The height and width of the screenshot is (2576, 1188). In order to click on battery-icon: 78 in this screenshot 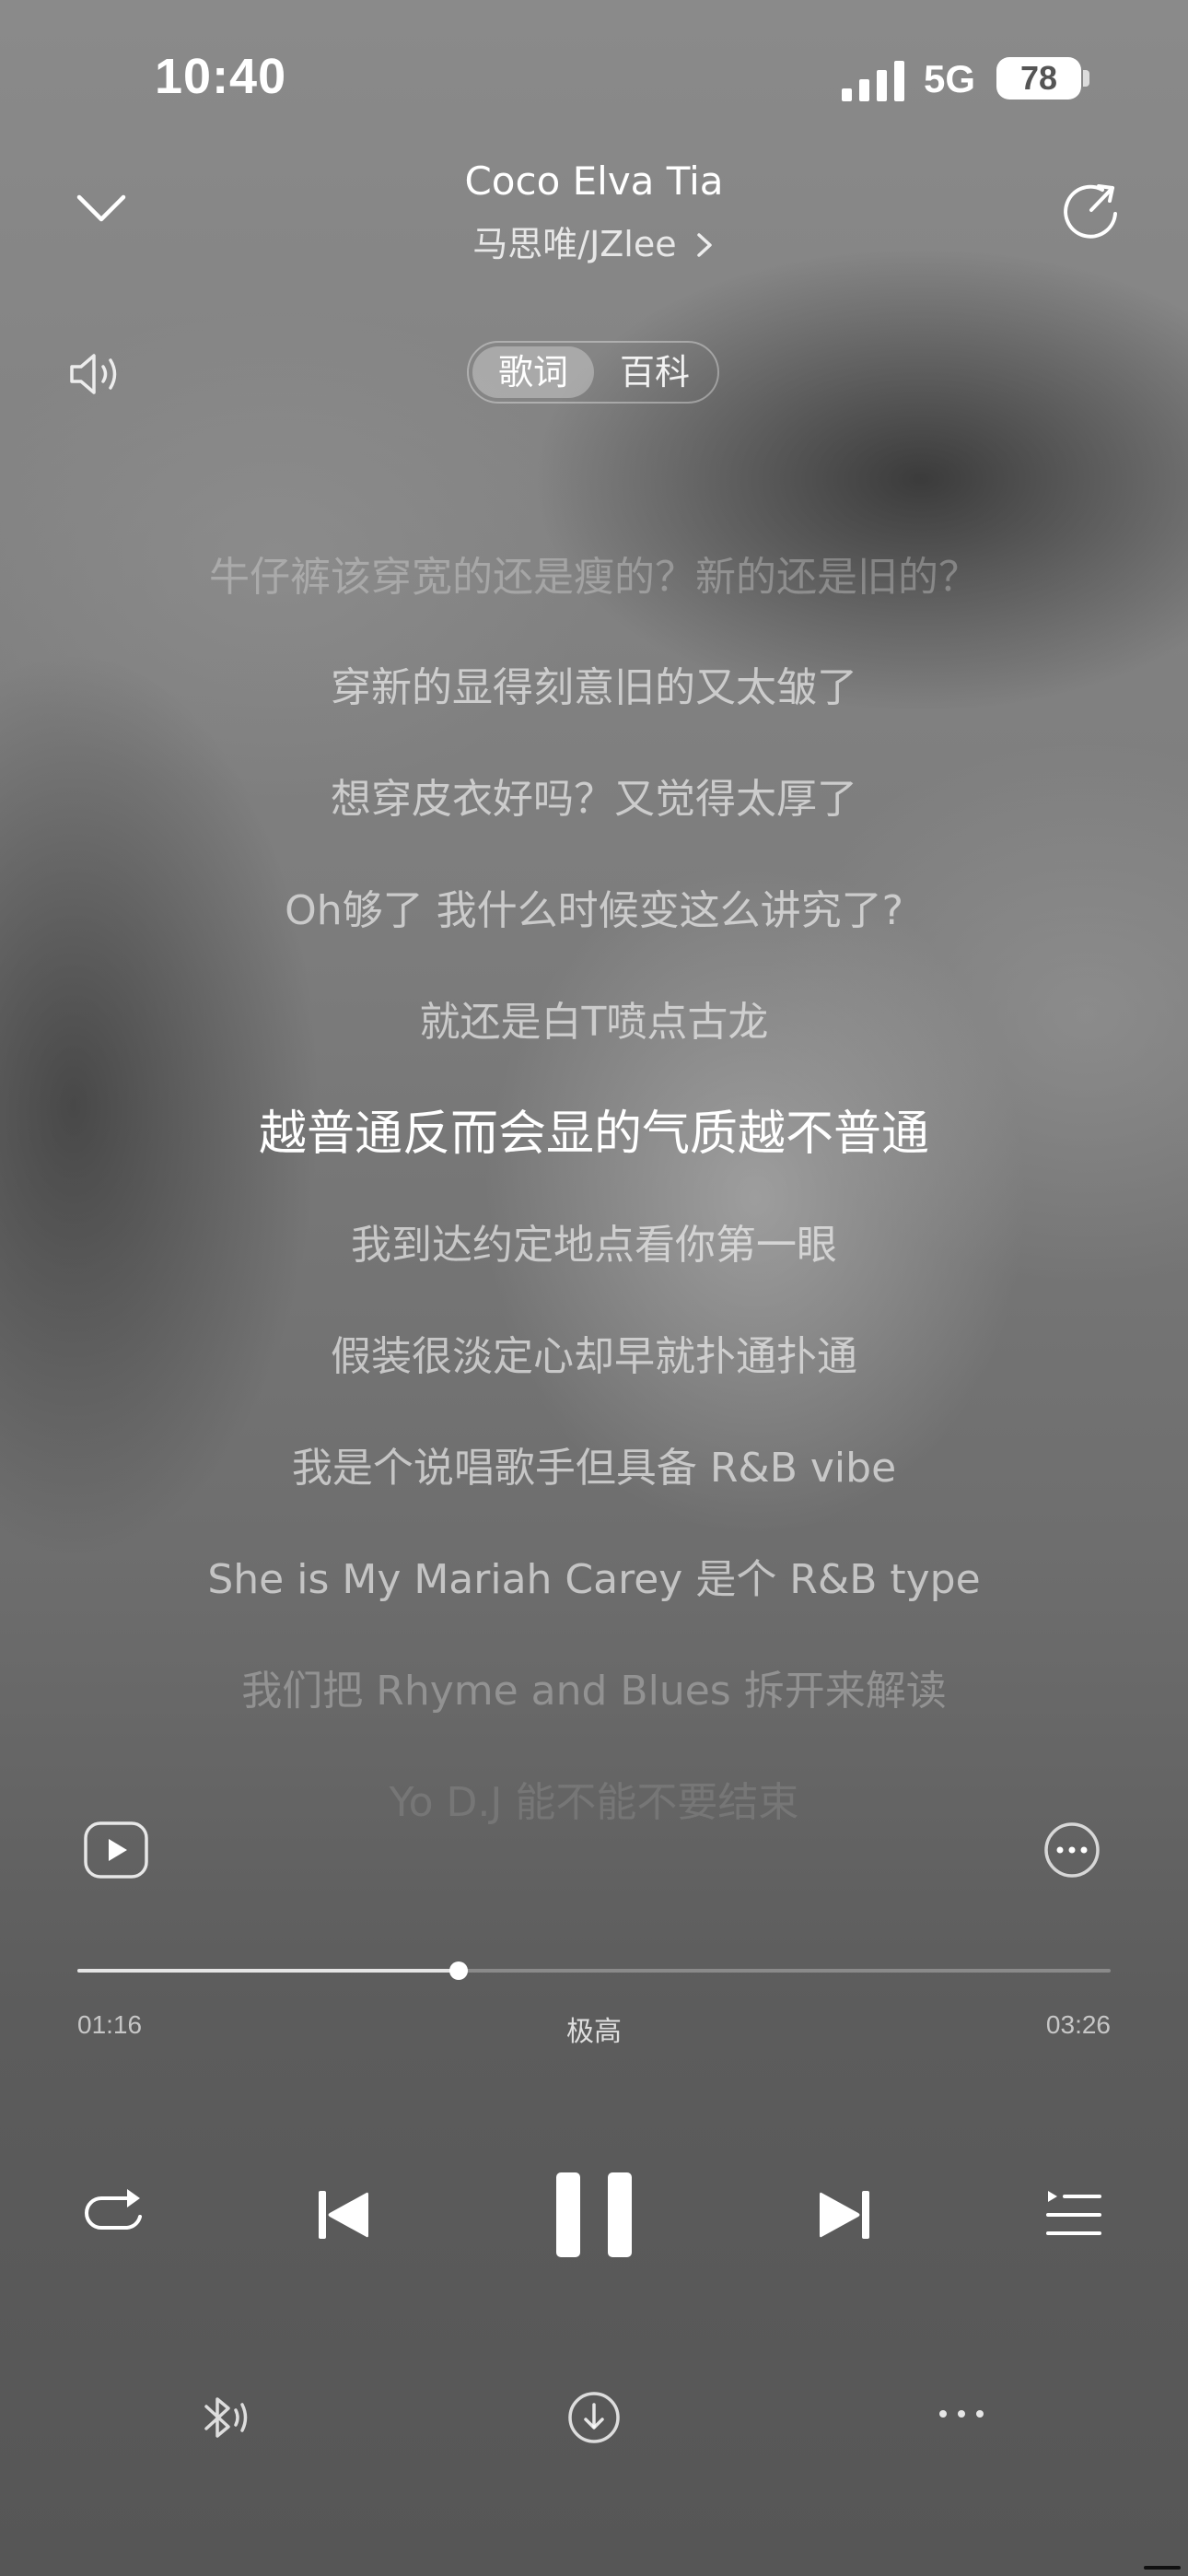, I will do `click(1038, 78)`.